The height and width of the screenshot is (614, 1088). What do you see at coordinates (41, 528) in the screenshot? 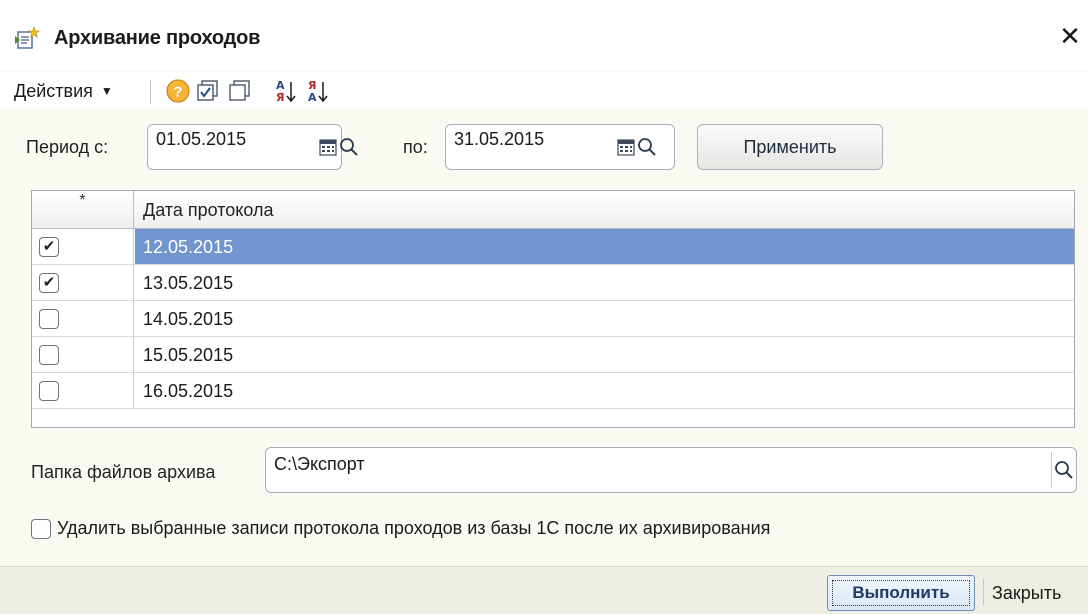
I see `checkbox-box` at bounding box center [41, 528].